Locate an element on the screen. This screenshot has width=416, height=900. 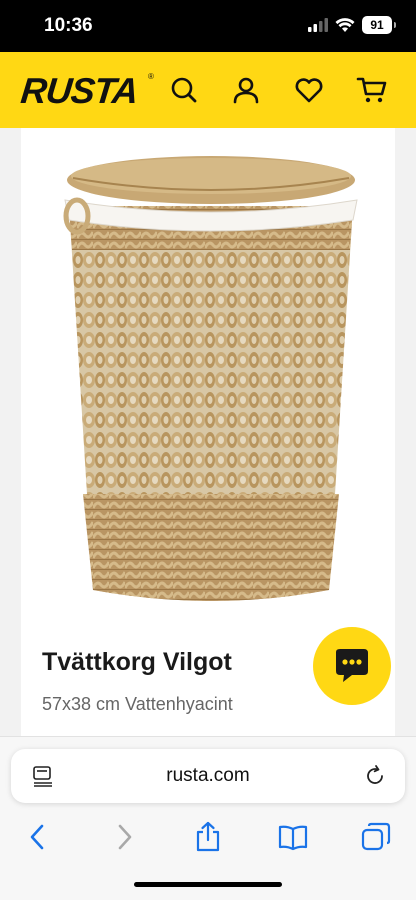
status-time: 10:36 is located at coordinates (68, 25).